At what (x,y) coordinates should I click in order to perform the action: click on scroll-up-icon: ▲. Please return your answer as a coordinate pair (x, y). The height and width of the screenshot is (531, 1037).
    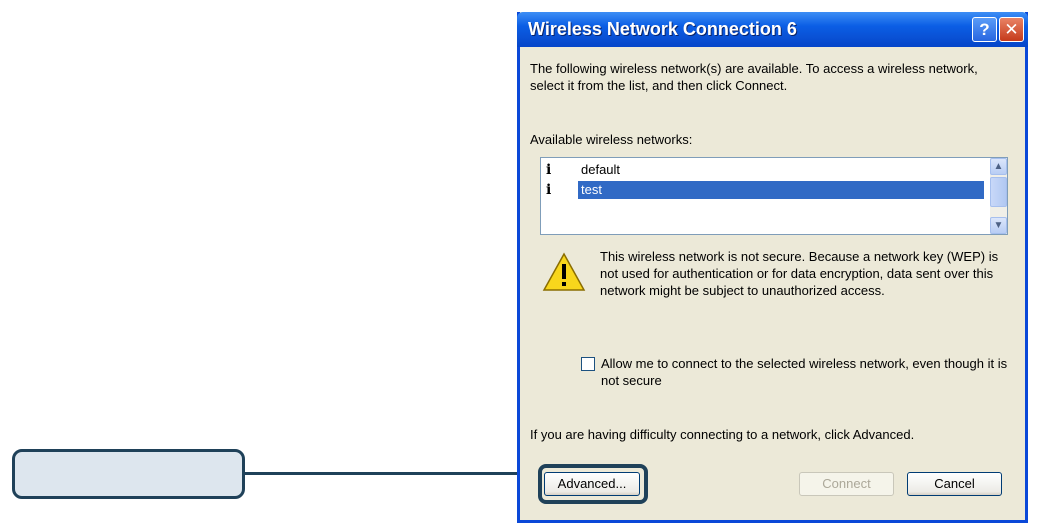
    Looking at the image, I should click on (998, 166).